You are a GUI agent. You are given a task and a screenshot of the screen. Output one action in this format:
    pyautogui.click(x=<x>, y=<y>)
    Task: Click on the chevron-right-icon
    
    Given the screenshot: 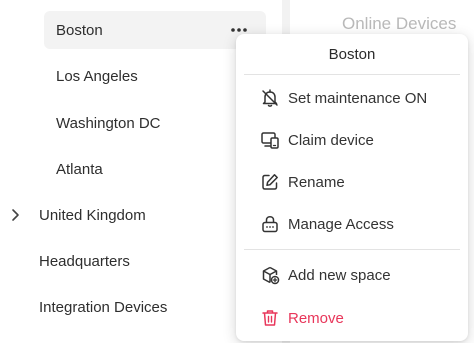 What is the action you would take?
    pyautogui.click(x=16, y=215)
    